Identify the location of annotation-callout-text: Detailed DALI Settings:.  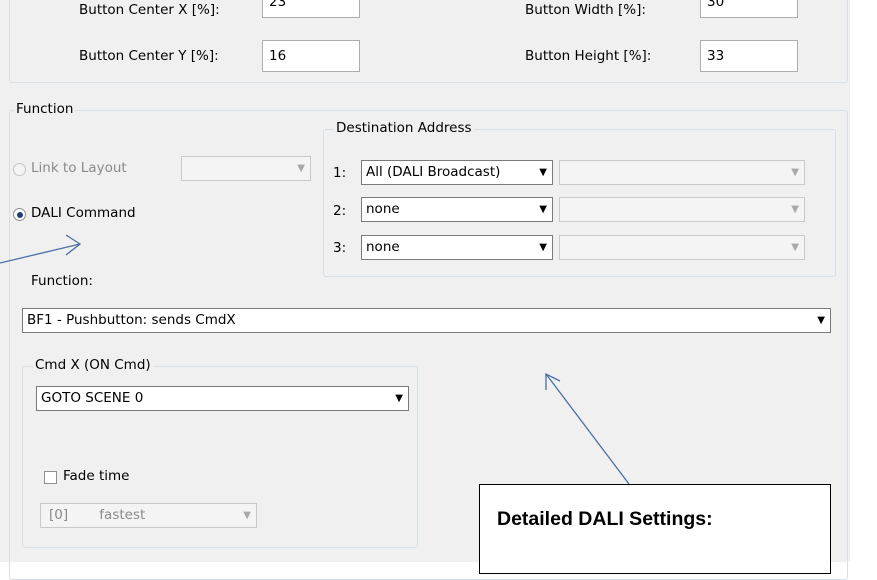
(605, 519).